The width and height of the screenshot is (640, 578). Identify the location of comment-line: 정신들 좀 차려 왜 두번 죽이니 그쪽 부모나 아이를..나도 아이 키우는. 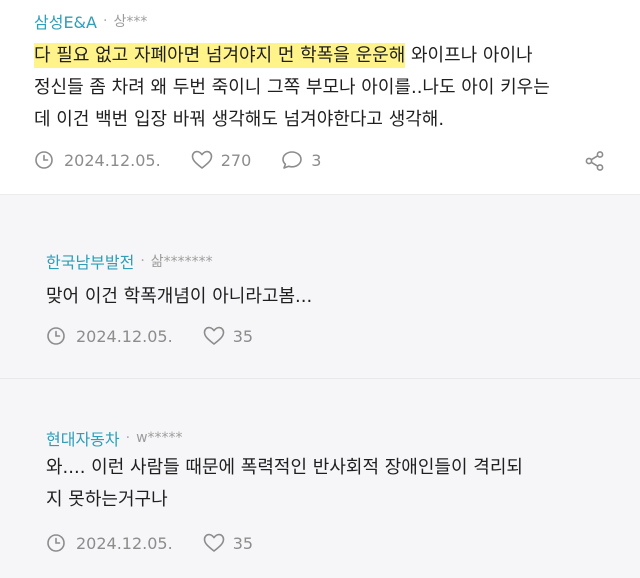
(292, 87).